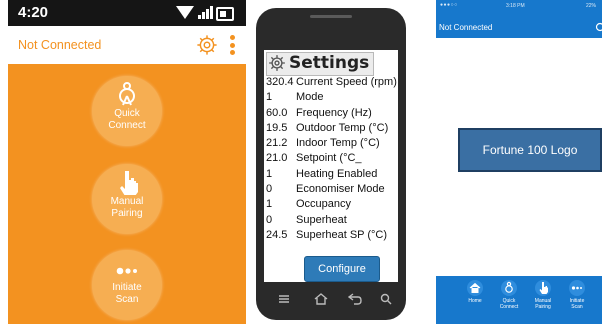 Image resolution: width=605 pixels, height=324 pixels. I want to click on signal-icon, so click(205, 12).